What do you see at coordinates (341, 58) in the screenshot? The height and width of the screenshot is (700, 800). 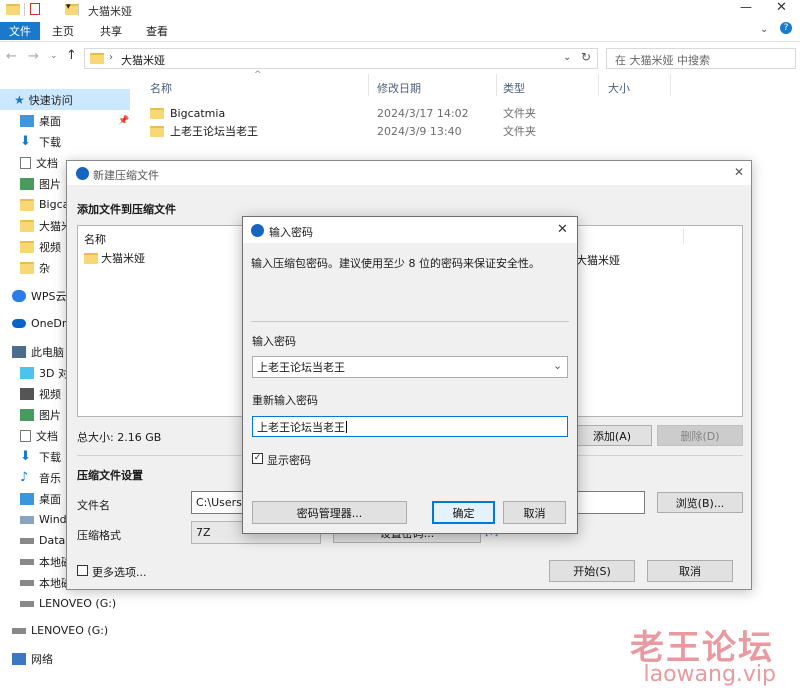 I see `address-bar: › 大猫米娅 ⌄ ↻` at bounding box center [341, 58].